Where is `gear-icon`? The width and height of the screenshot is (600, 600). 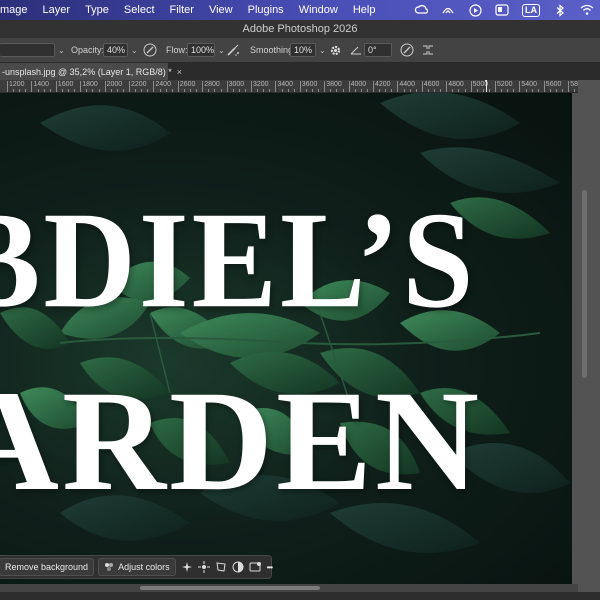 gear-icon is located at coordinates (335, 50).